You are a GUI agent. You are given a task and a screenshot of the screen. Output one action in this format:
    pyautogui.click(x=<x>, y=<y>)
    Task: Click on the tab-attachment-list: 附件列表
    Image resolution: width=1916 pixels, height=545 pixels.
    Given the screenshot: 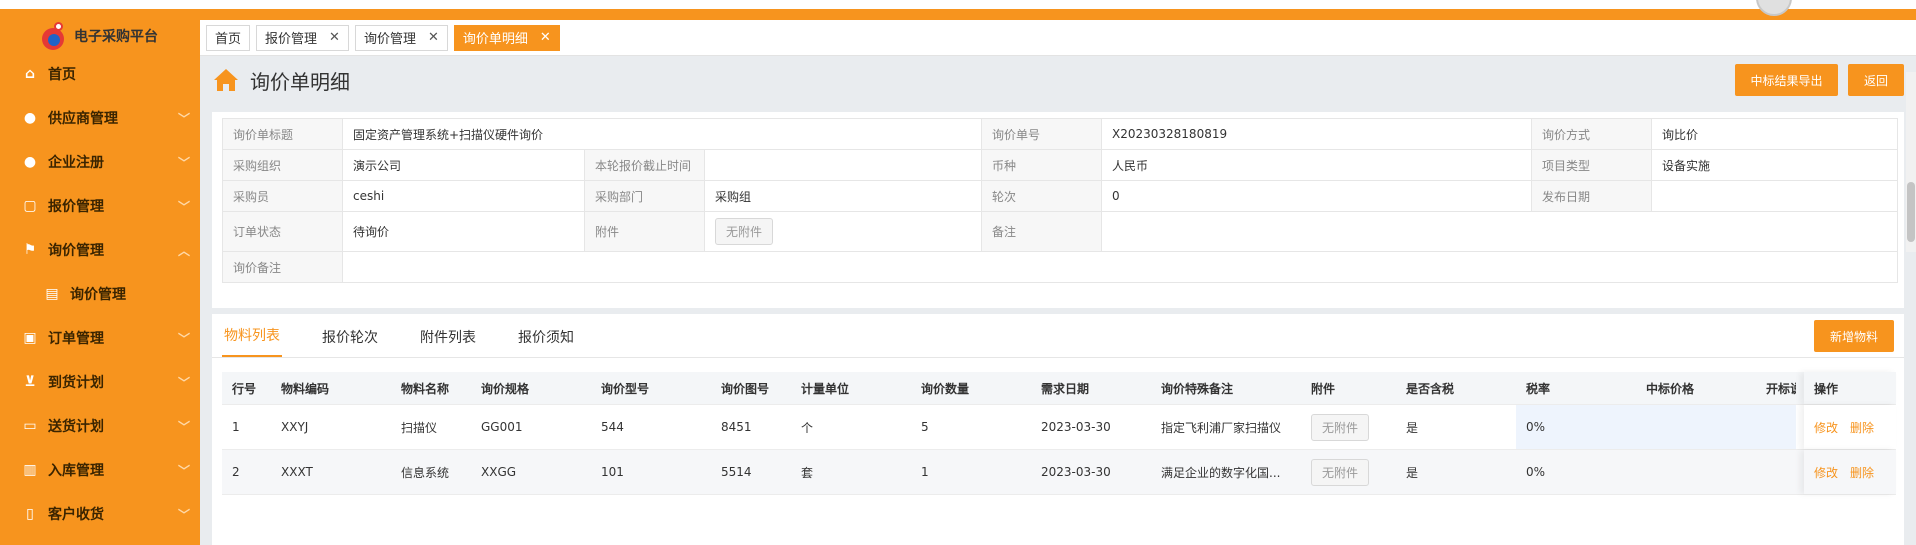 What is the action you would take?
    pyautogui.click(x=448, y=342)
    